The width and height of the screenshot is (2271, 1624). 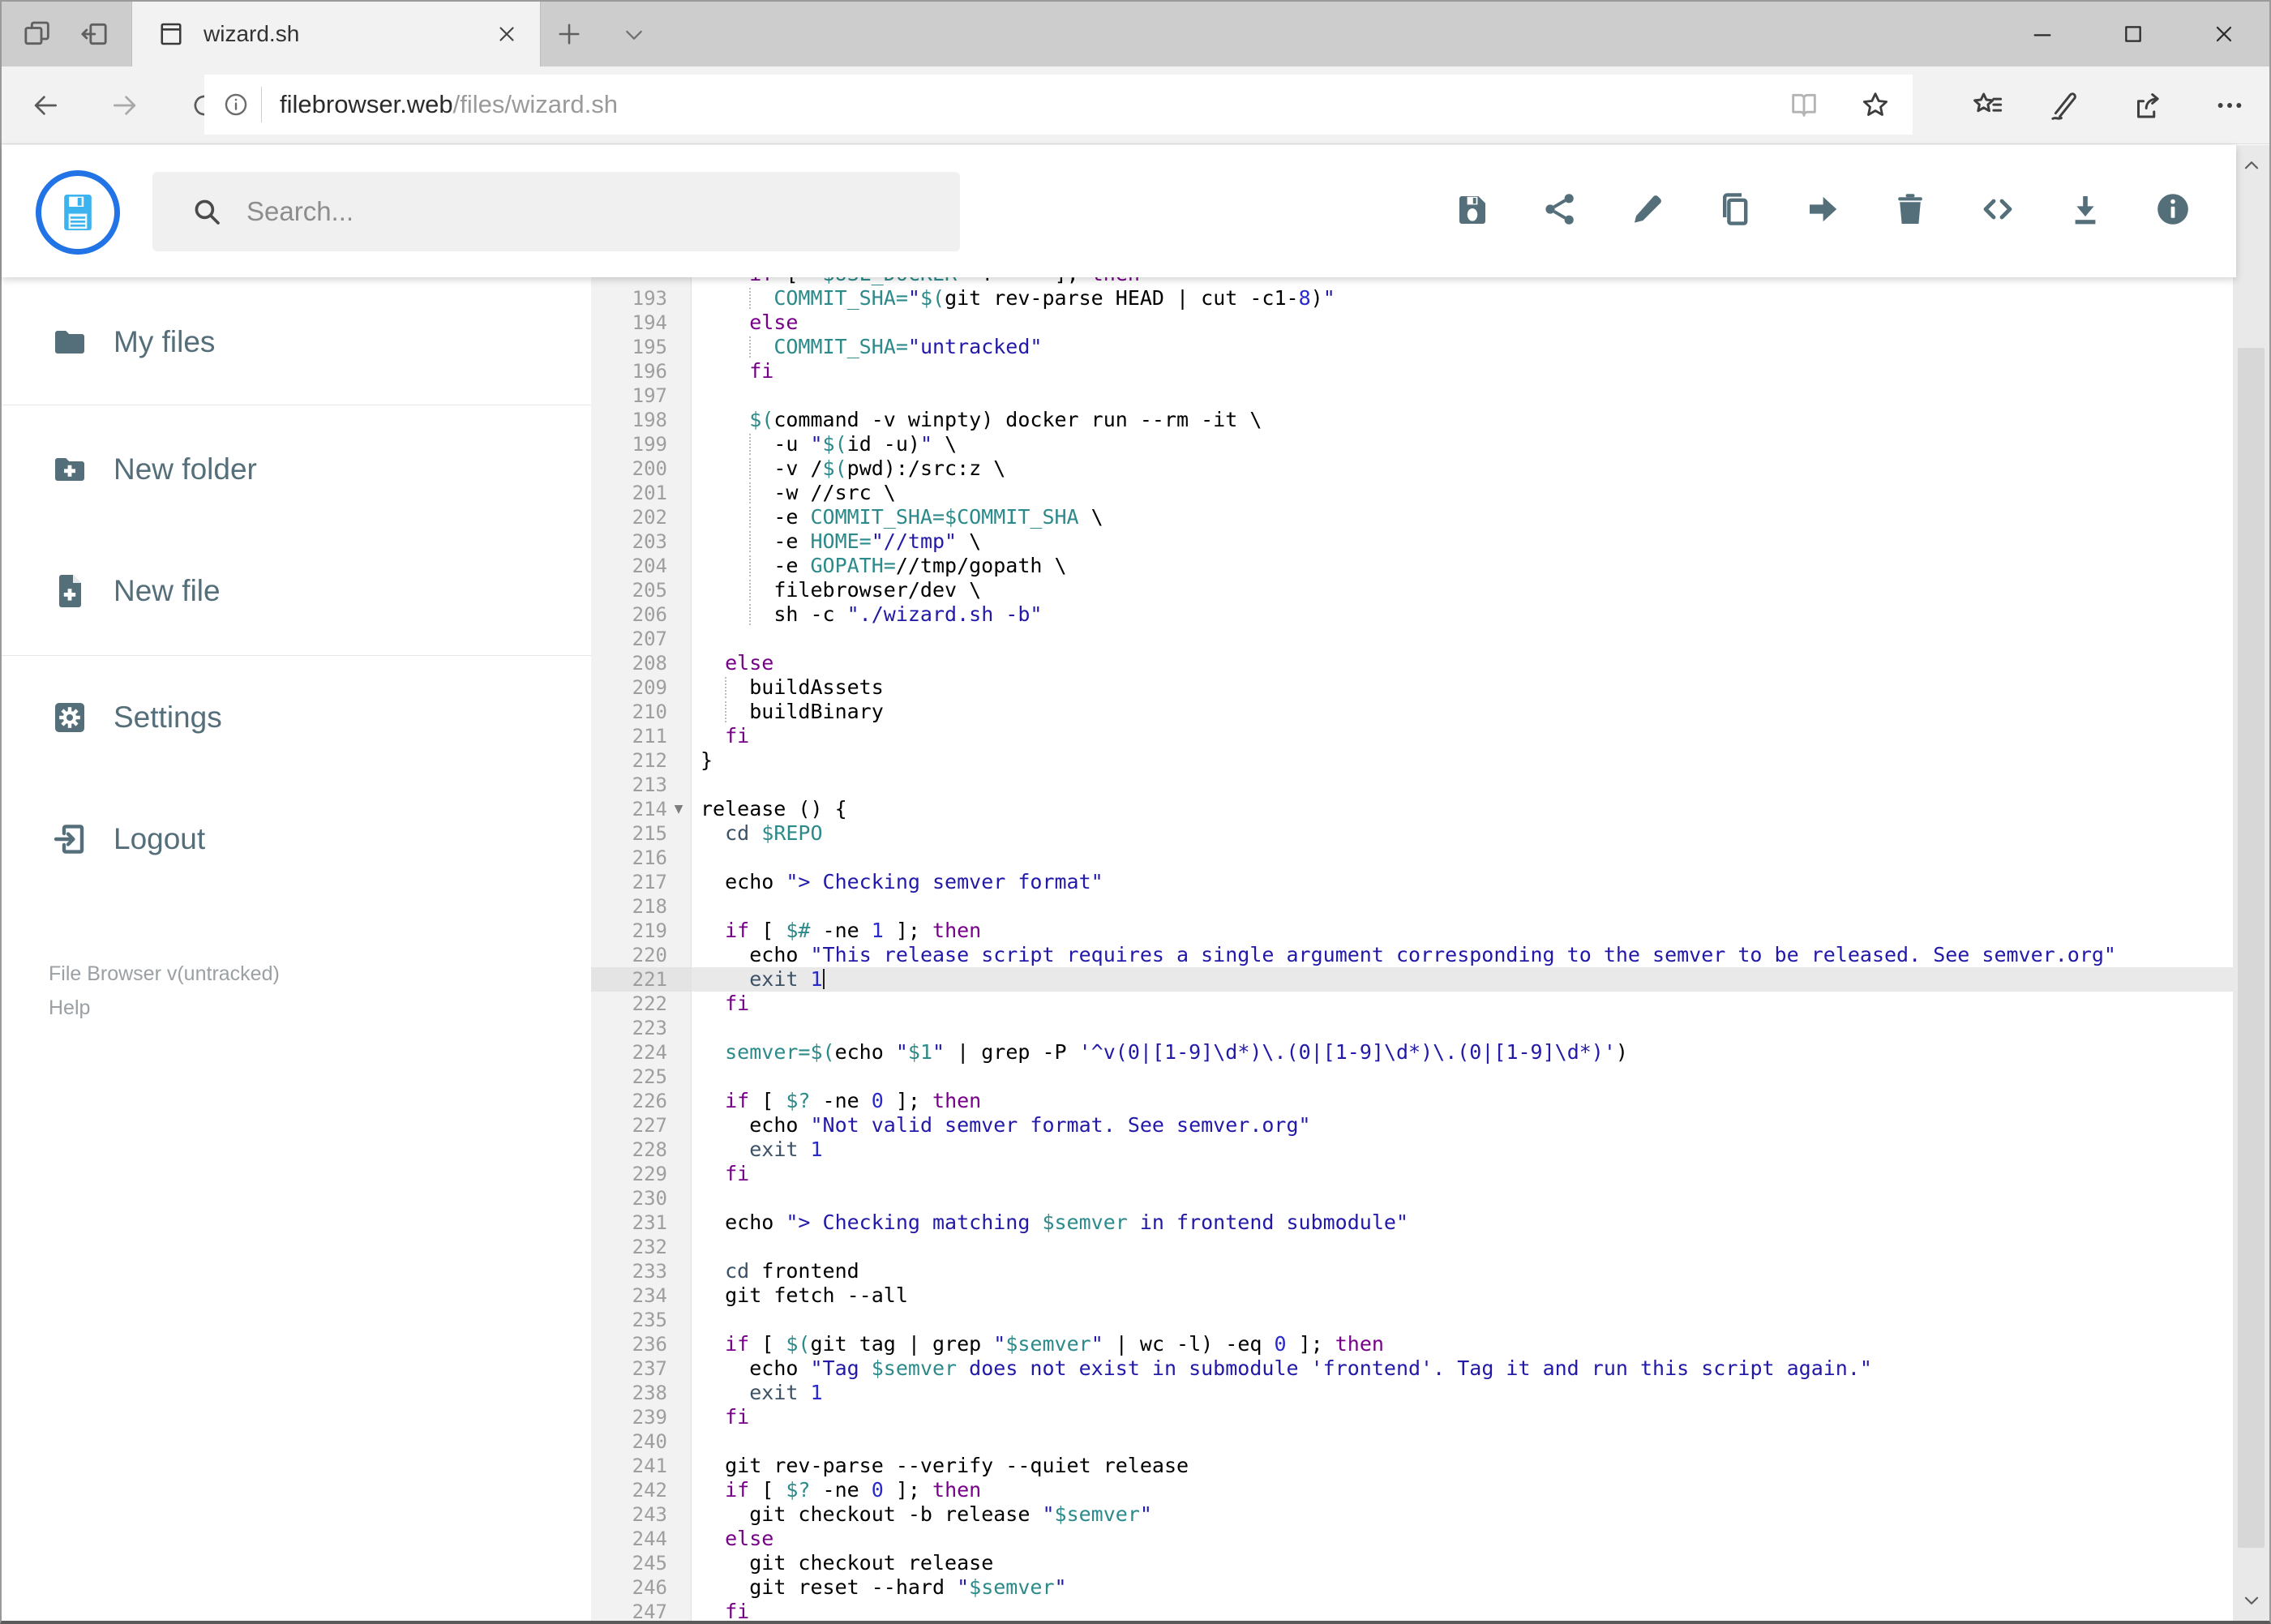 What do you see at coordinates (634, 35) in the screenshot?
I see `tab-list-button` at bounding box center [634, 35].